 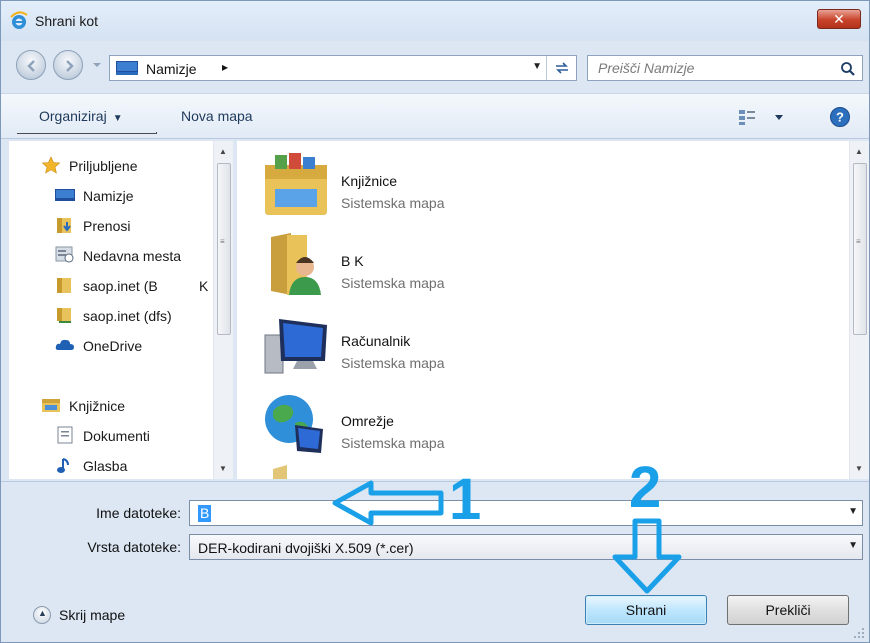 I want to click on filetype-dropdown-icon: ▼, so click(x=853, y=545).